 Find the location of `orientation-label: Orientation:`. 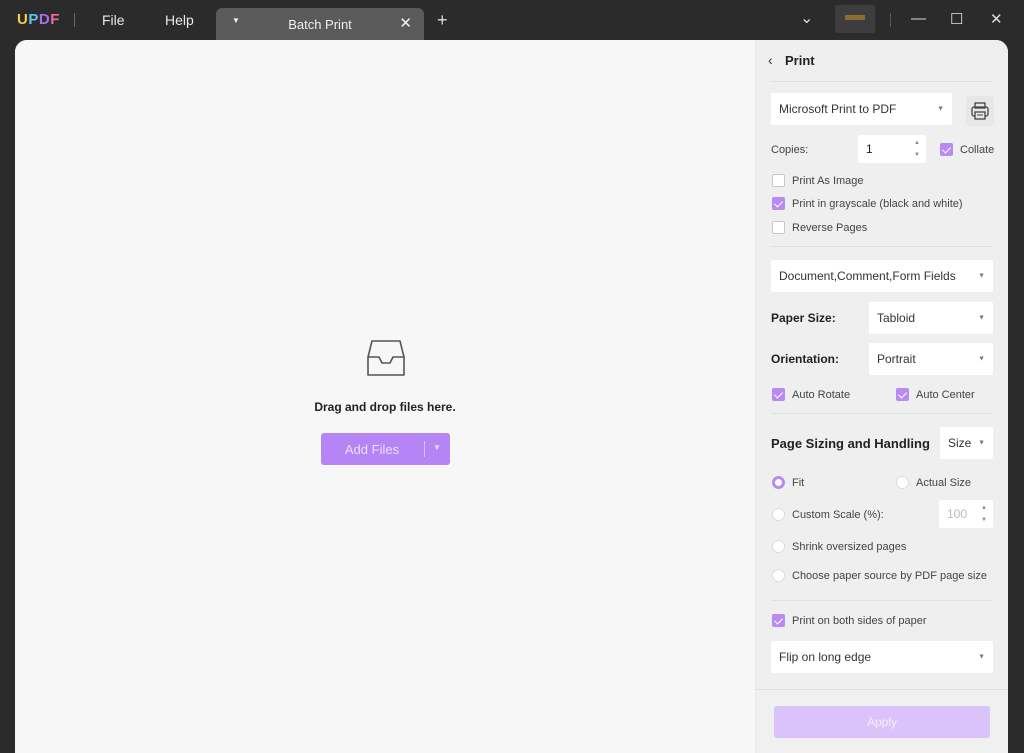

orientation-label: Orientation: is located at coordinates (805, 359).